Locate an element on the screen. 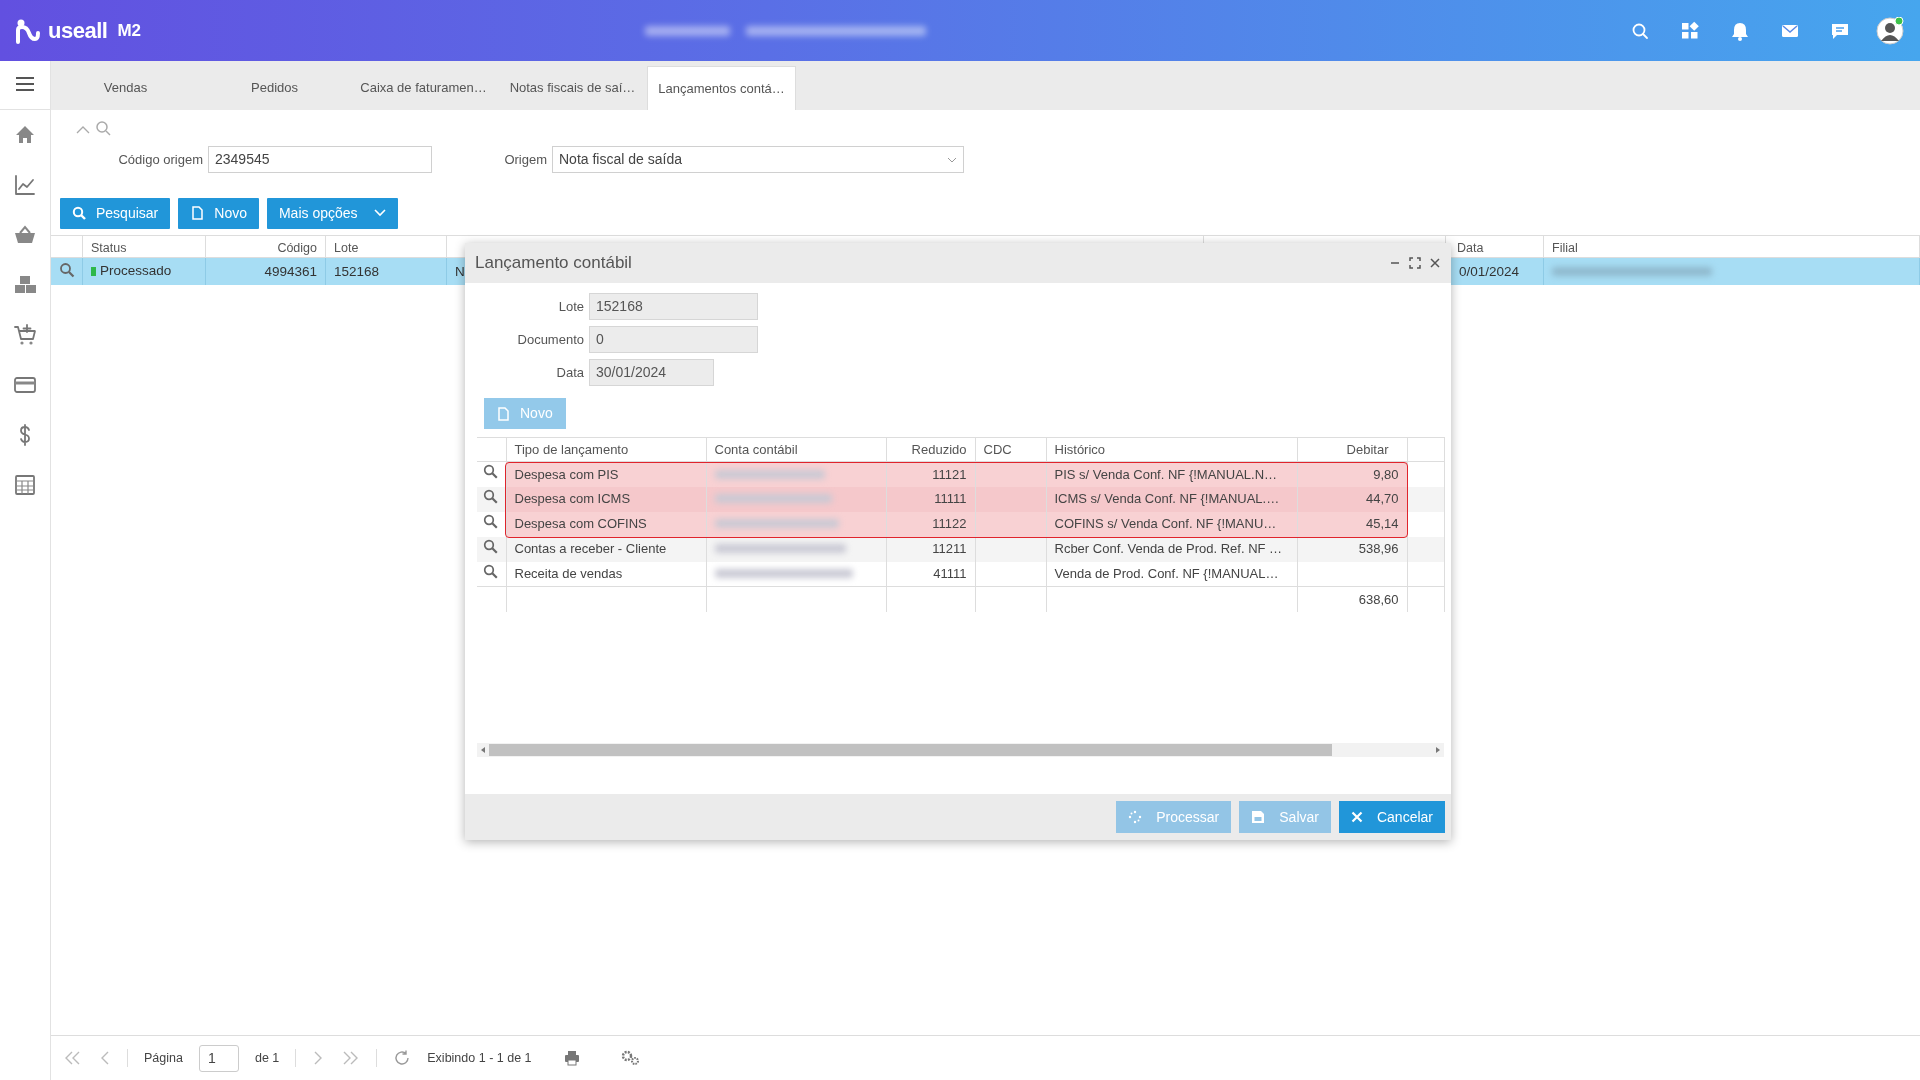 The width and height of the screenshot is (1920, 1080). scrollbar is located at coordinates (960, 750).